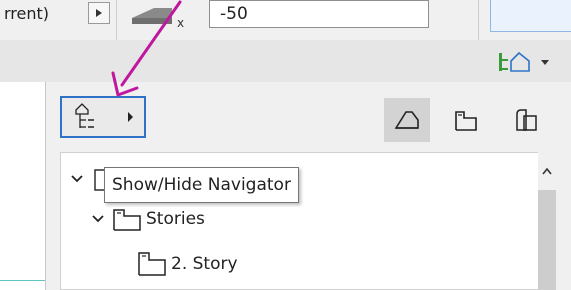 The image size is (571, 290). I want to click on view-map-icon, so click(466, 121).